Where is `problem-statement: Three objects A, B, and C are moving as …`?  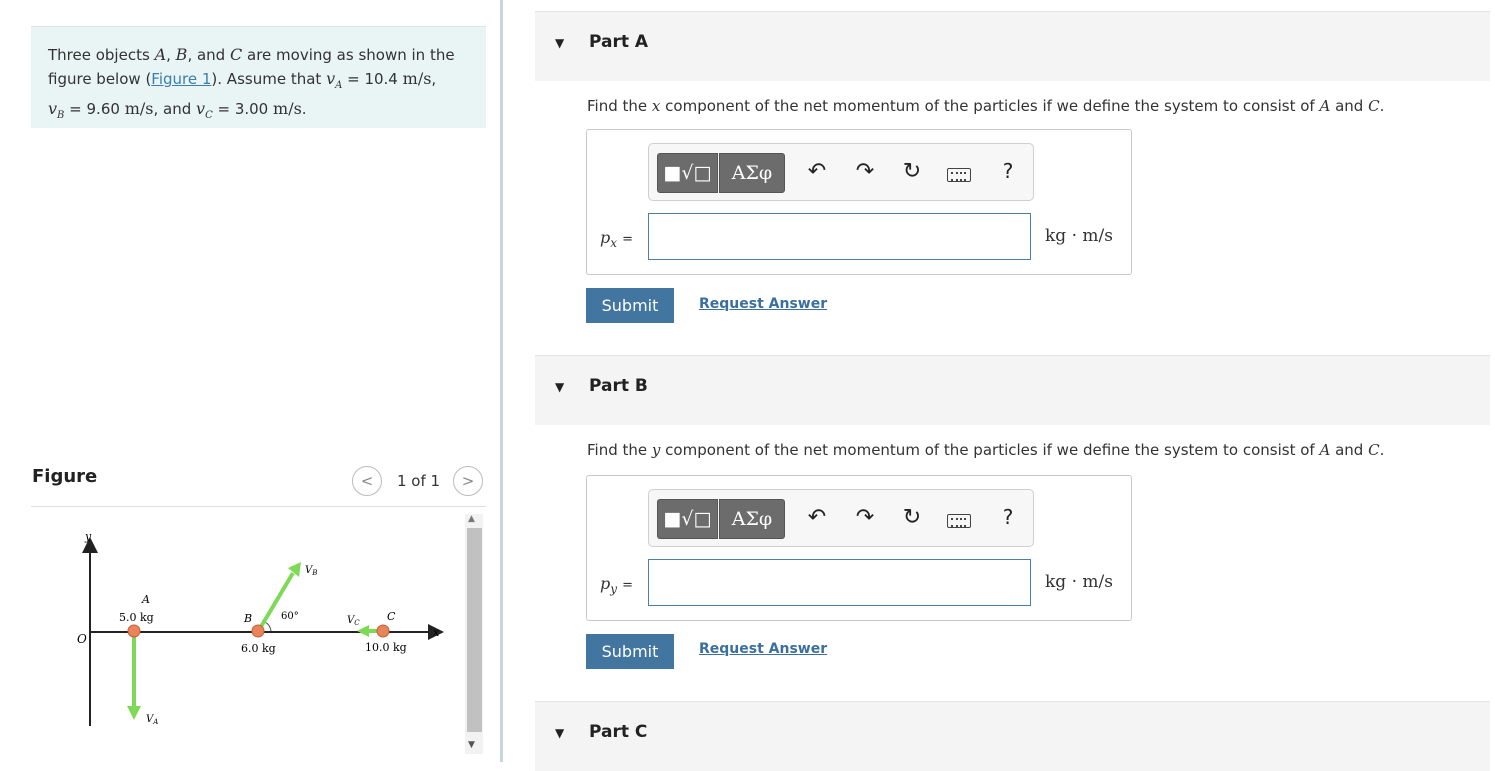
problem-statement: Three objects A, B, and C are moving as … is located at coordinates (258, 77).